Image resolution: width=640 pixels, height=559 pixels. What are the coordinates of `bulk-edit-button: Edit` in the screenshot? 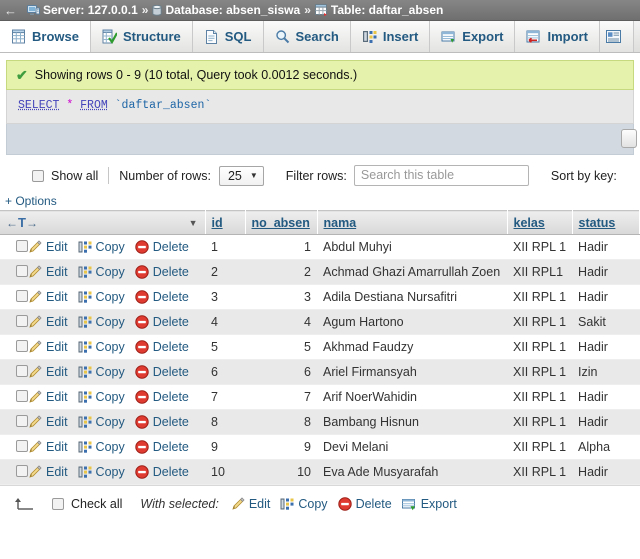 It's located at (250, 503).